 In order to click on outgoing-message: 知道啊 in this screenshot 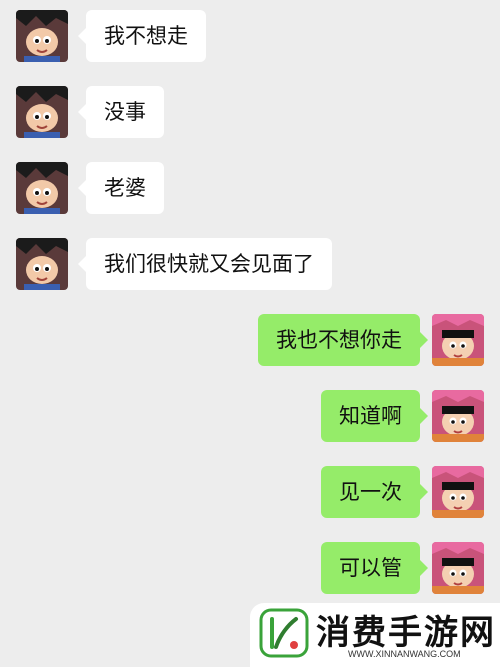, I will do `click(374, 416)`.